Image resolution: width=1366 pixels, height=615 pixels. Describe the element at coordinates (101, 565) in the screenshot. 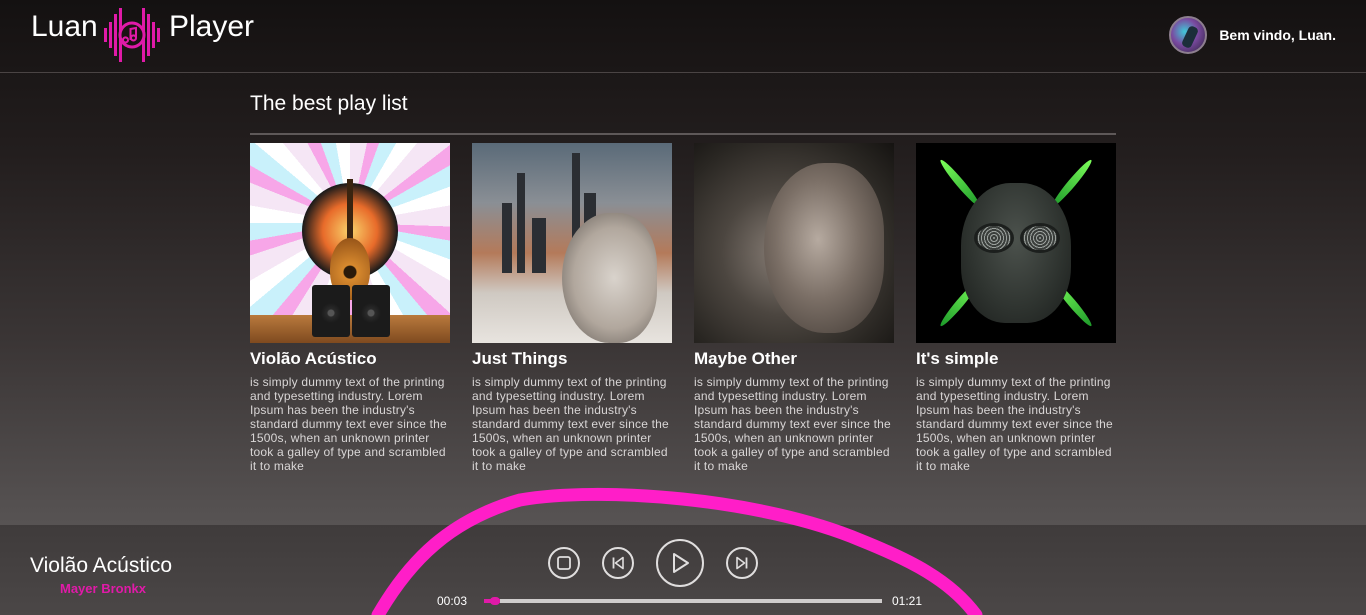

I see `now-playing-title: Violão Acústico` at that location.